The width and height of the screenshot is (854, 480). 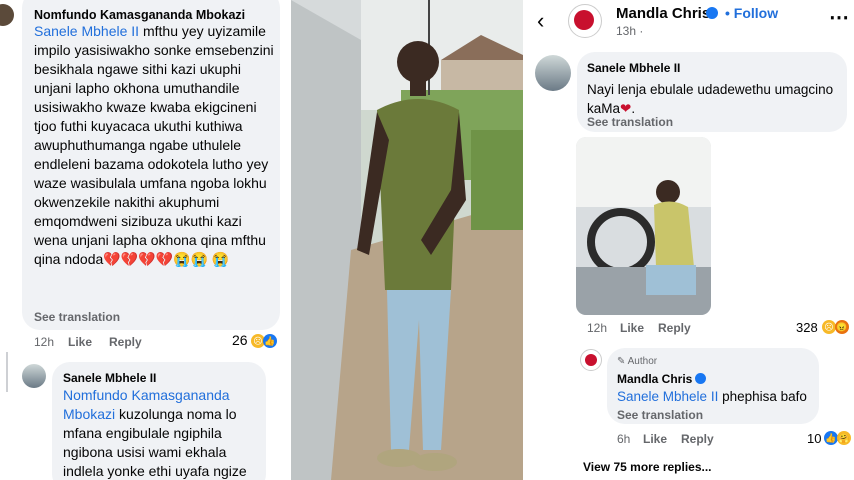 I want to click on author-badge: ✎ Author, so click(x=637, y=361).